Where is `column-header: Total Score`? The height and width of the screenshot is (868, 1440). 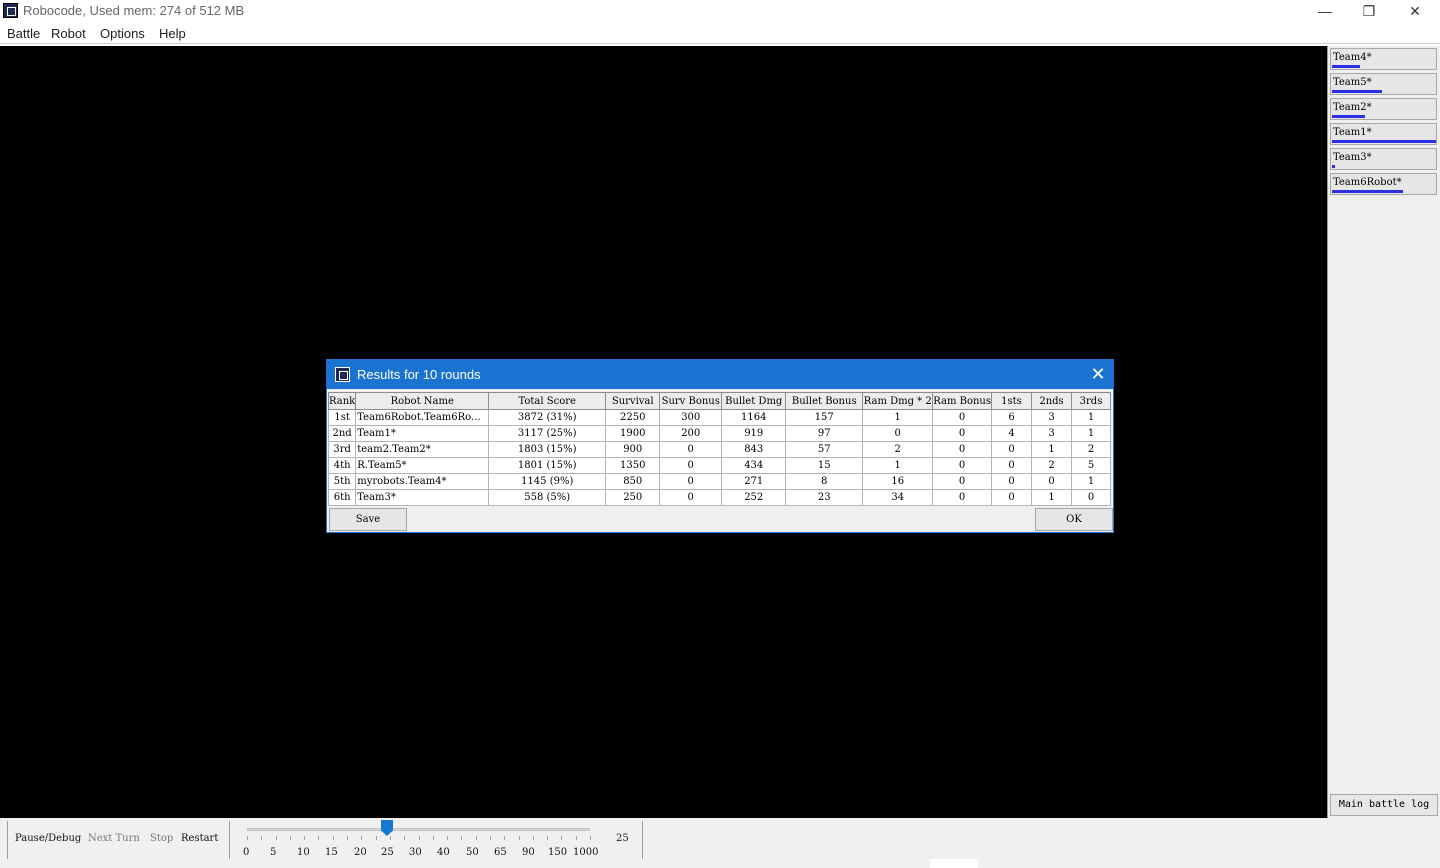 column-header: Total Score is located at coordinates (547, 401).